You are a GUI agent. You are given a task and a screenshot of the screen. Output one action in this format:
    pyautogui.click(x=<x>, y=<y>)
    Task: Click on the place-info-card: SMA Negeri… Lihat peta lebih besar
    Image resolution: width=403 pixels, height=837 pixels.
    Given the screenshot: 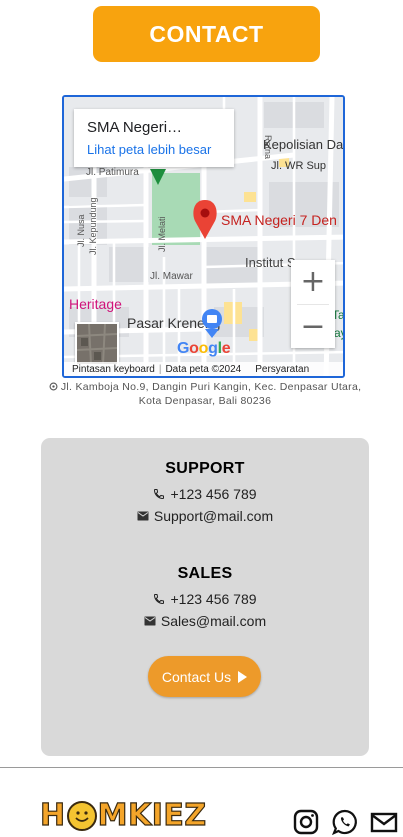 What is the action you would take?
    pyautogui.click(x=154, y=138)
    